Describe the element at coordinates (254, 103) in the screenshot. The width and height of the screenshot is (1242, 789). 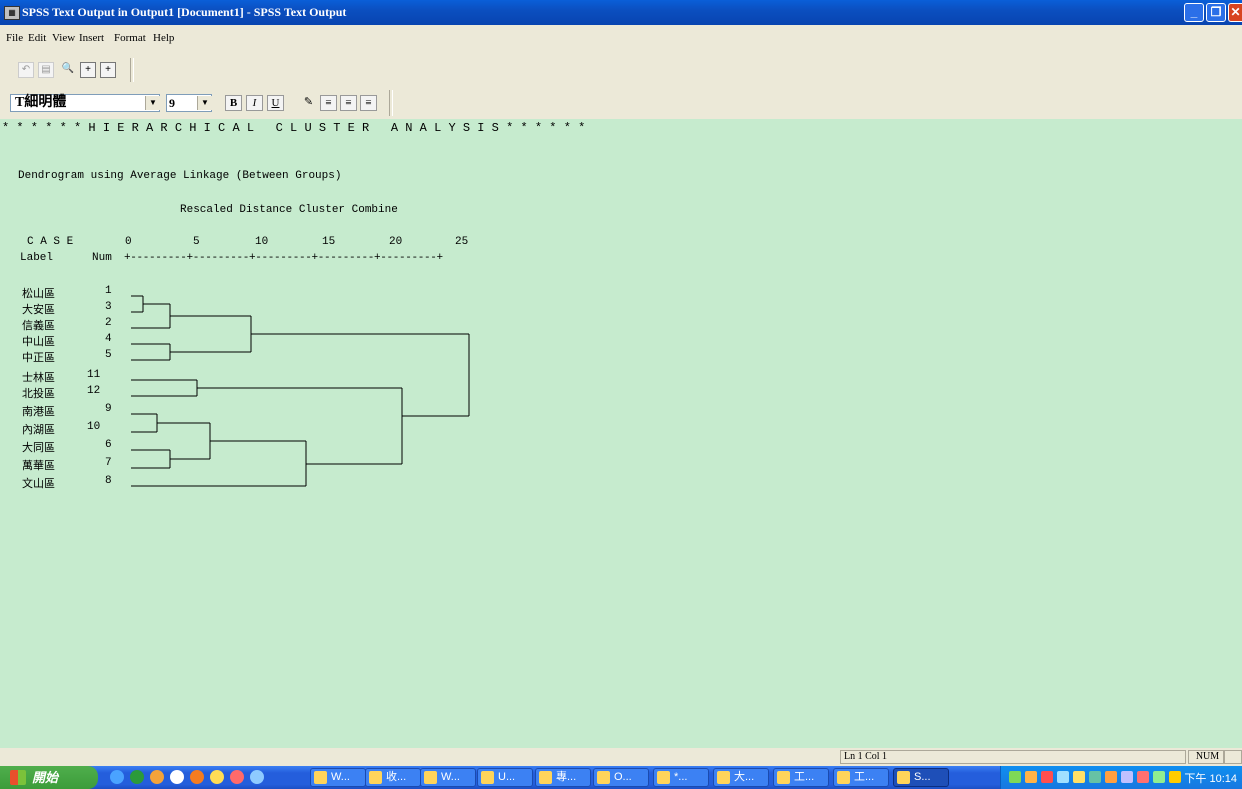
I see `italic-button: I` at that location.